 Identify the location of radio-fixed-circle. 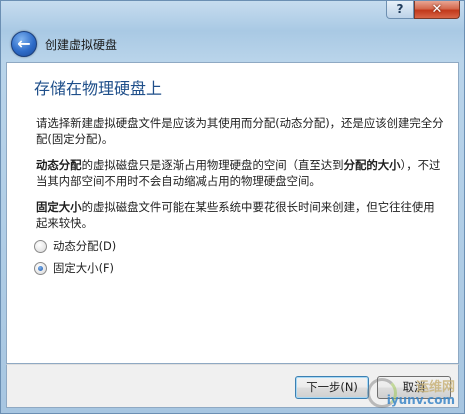
(40, 268).